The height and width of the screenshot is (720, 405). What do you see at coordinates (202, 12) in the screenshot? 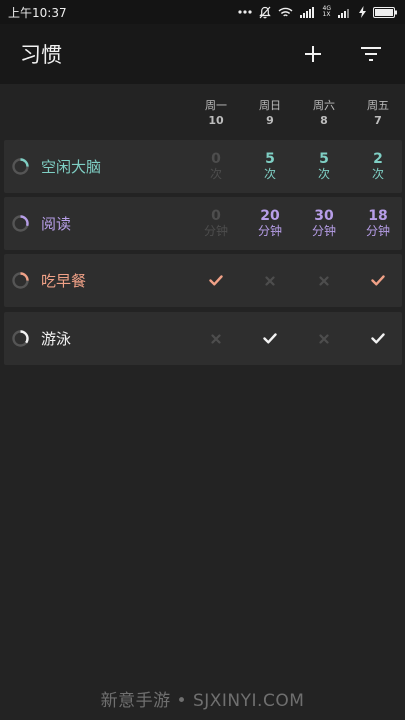
I see `status-bar: 上午10:37 4G 1X` at bounding box center [202, 12].